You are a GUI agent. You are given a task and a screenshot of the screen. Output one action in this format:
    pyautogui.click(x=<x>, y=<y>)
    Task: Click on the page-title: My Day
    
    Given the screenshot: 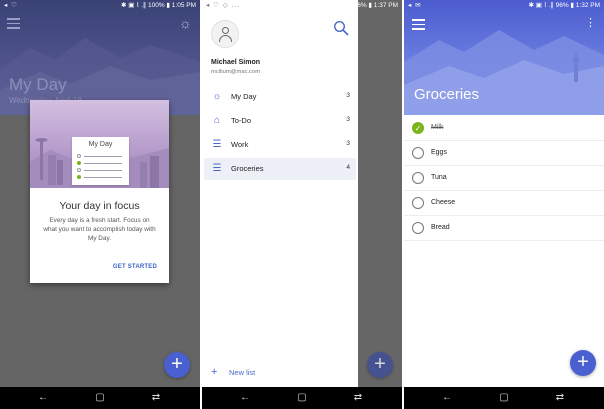 What is the action you would take?
    pyautogui.click(x=38, y=84)
    